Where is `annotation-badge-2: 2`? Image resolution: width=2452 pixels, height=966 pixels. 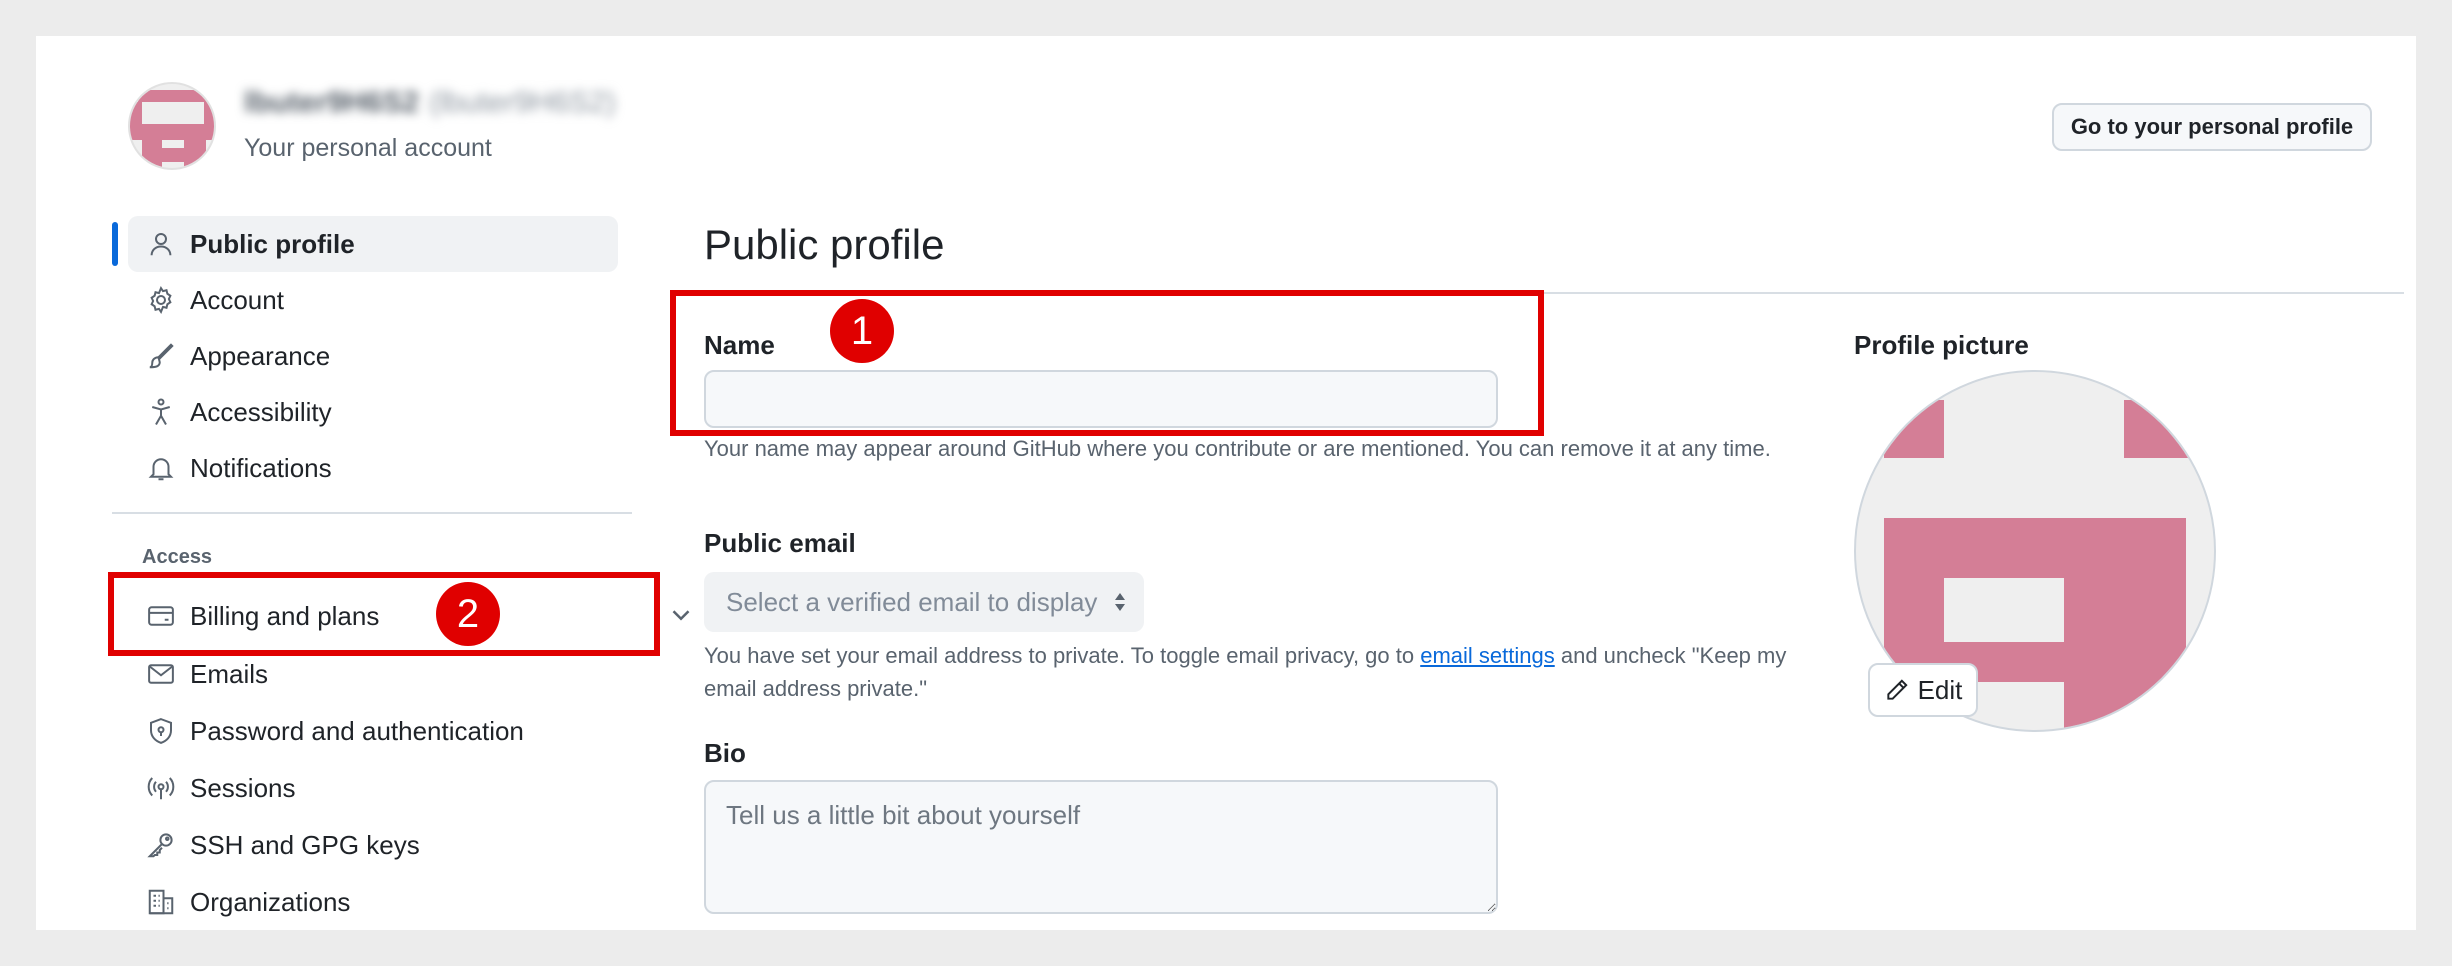
annotation-badge-2: 2 is located at coordinates (468, 614).